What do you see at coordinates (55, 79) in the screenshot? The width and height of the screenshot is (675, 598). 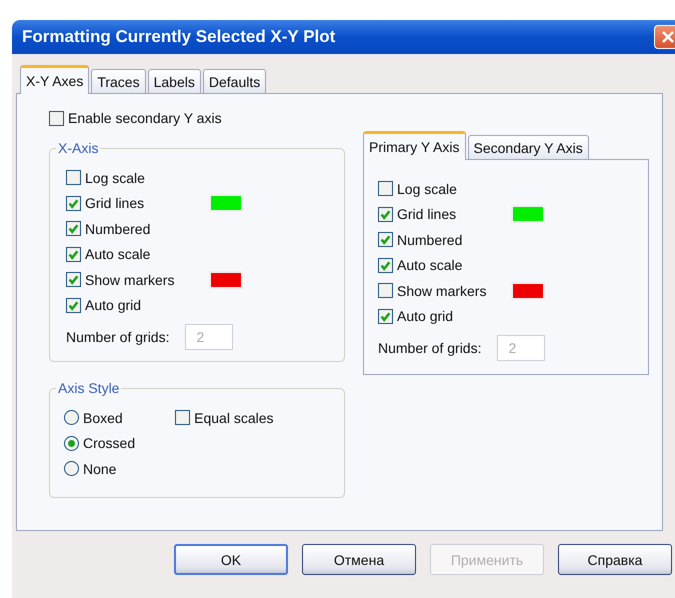 I see `tab: X-Y Axes` at bounding box center [55, 79].